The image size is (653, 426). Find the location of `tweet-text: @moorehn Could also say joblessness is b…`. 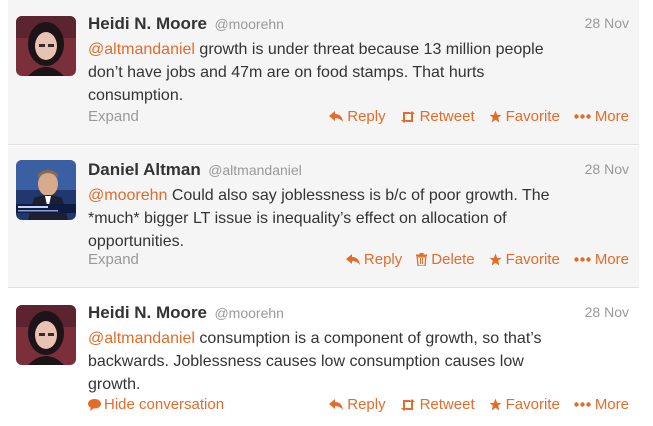

tweet-text: @moorehn Could also say joblessness is b… is located at coordinates (358, 218).